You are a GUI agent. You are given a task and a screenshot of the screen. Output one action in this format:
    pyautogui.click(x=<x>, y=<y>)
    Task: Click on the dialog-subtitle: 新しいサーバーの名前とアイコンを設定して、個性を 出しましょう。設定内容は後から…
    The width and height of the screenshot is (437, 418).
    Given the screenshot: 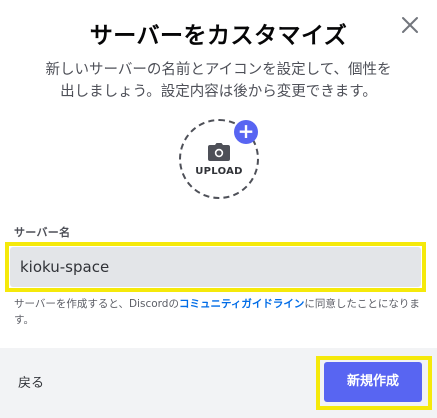 What is the action you would take?
    pyautogui.click(x=218, y=81)
    